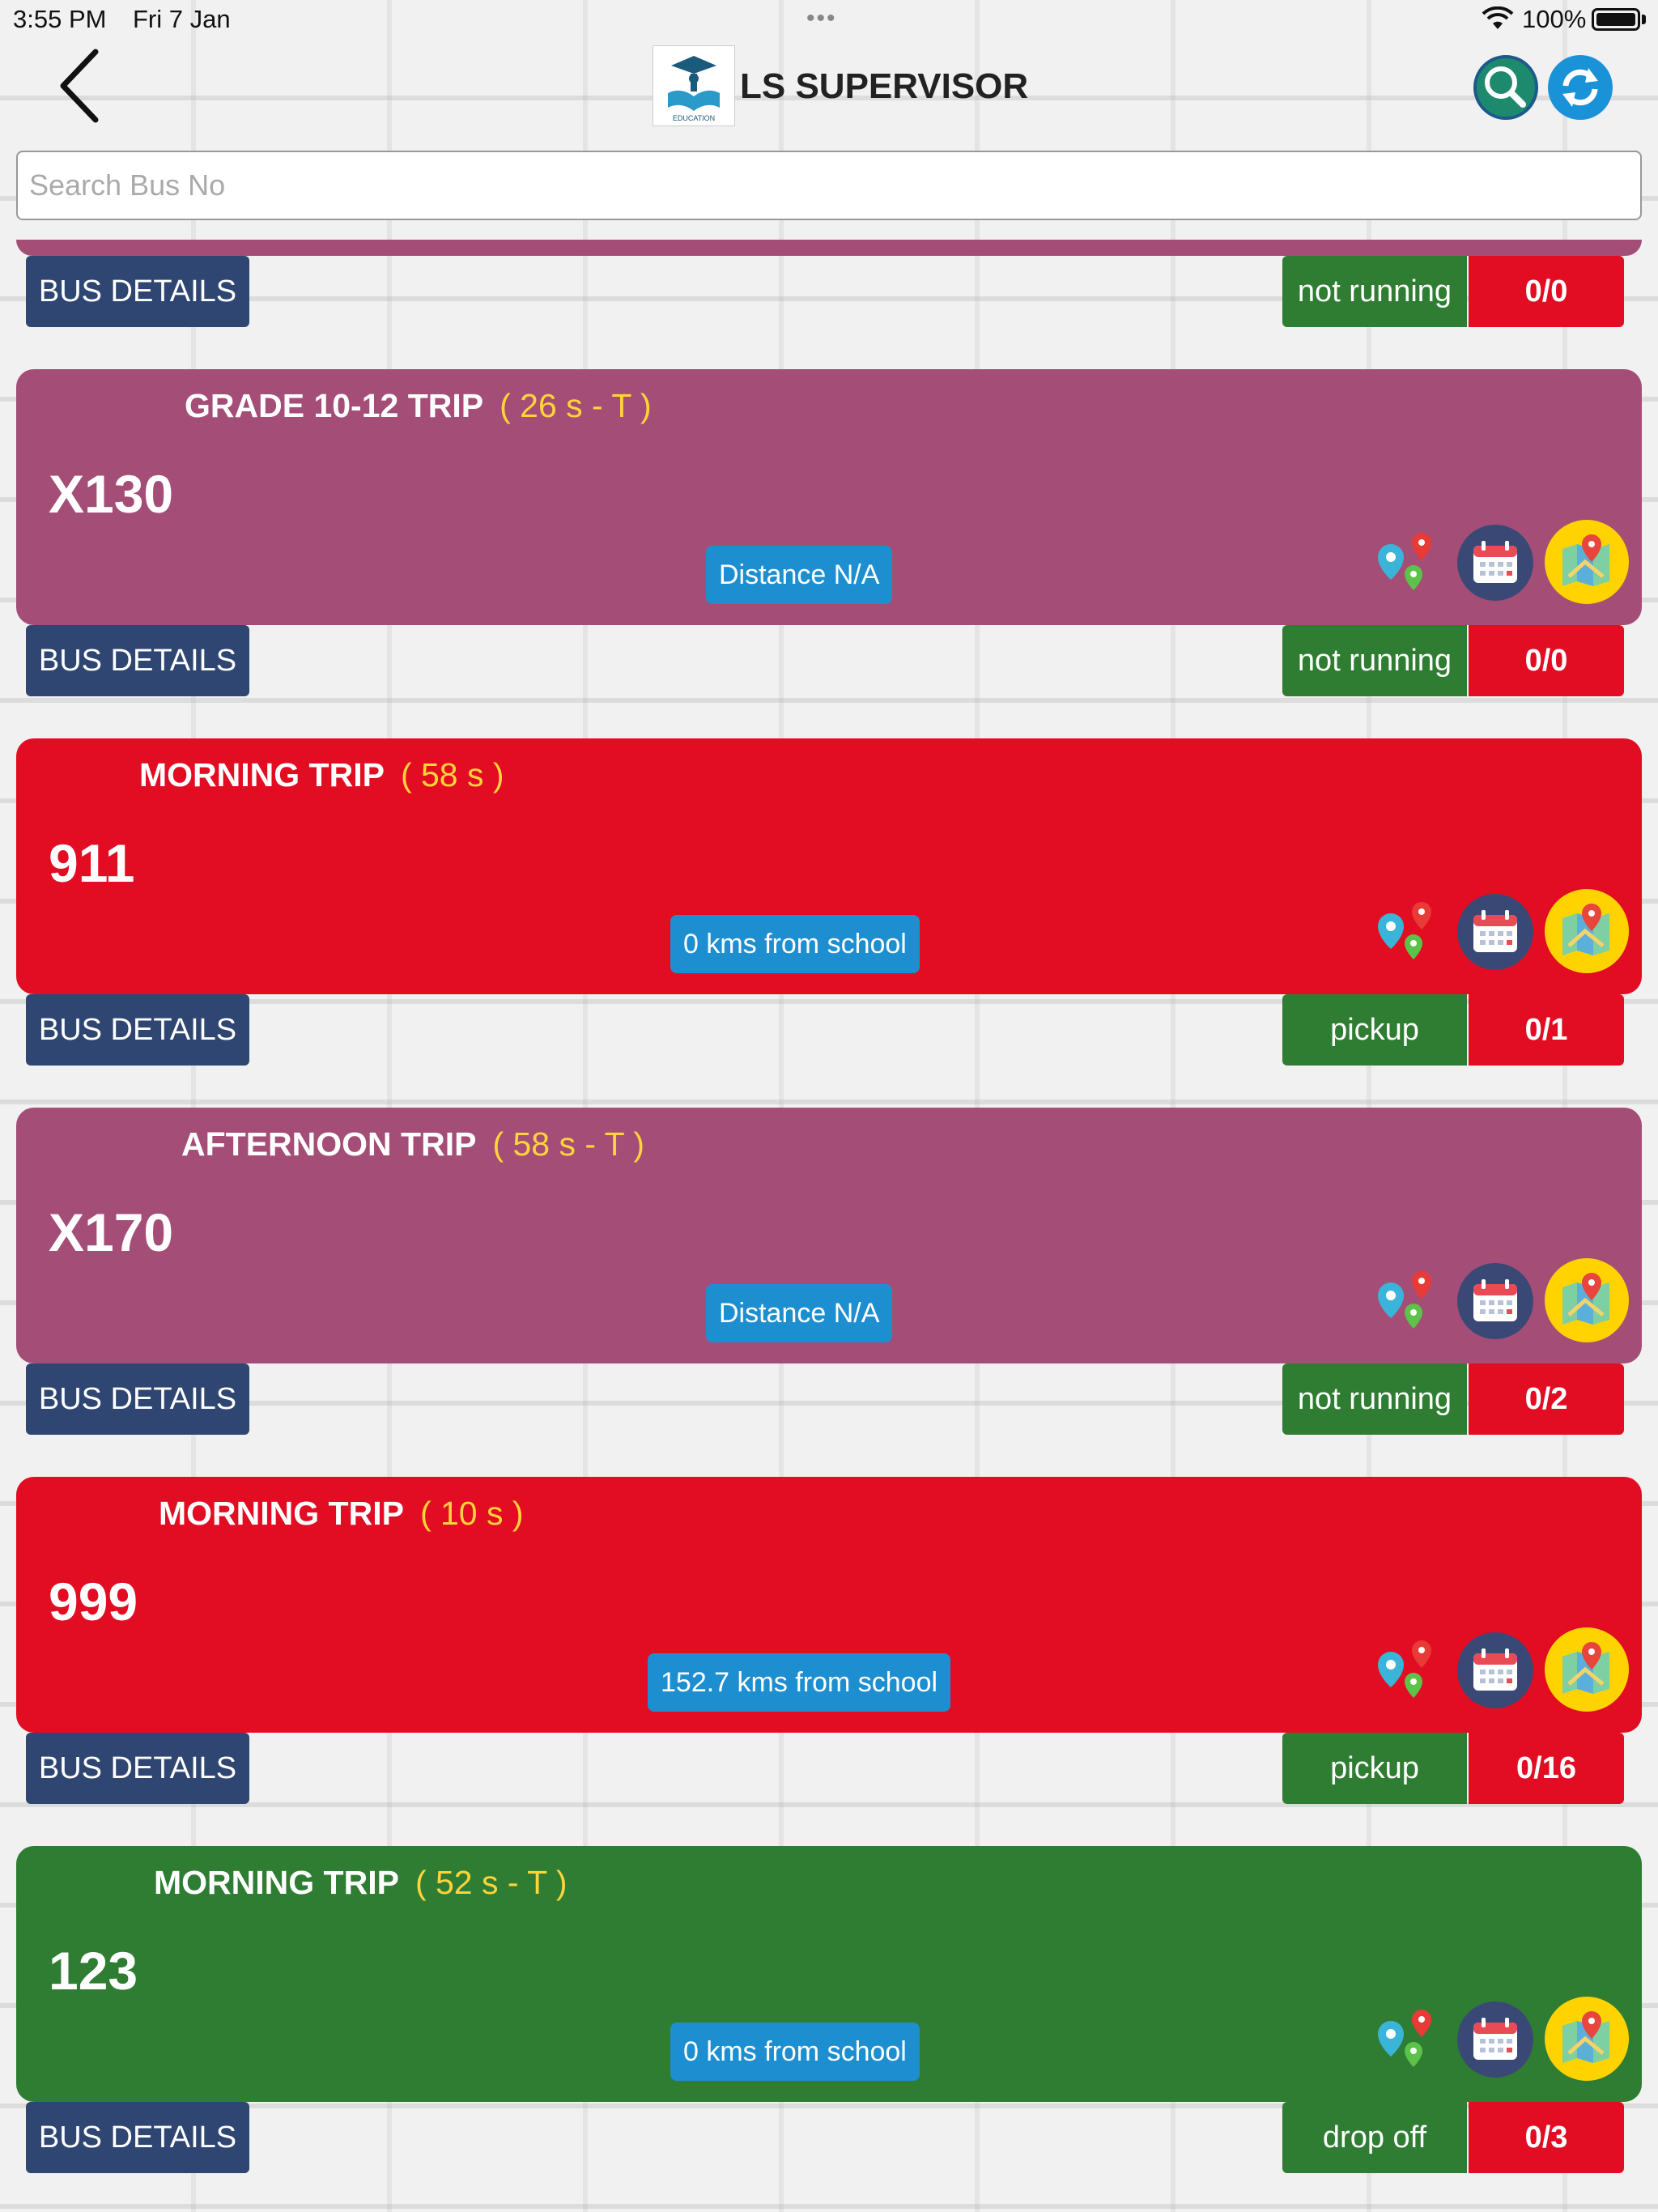 The image size is (1658, 2212). I want to click on battery-icon, so click(1616, 19).